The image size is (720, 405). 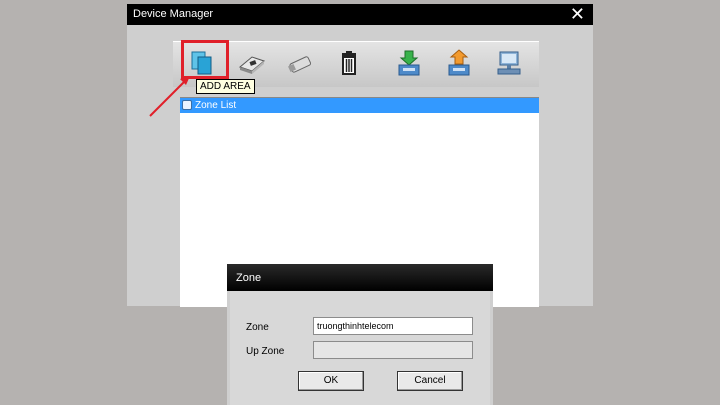 I want to click on zone-list-icon, so click(x=187, y=105).